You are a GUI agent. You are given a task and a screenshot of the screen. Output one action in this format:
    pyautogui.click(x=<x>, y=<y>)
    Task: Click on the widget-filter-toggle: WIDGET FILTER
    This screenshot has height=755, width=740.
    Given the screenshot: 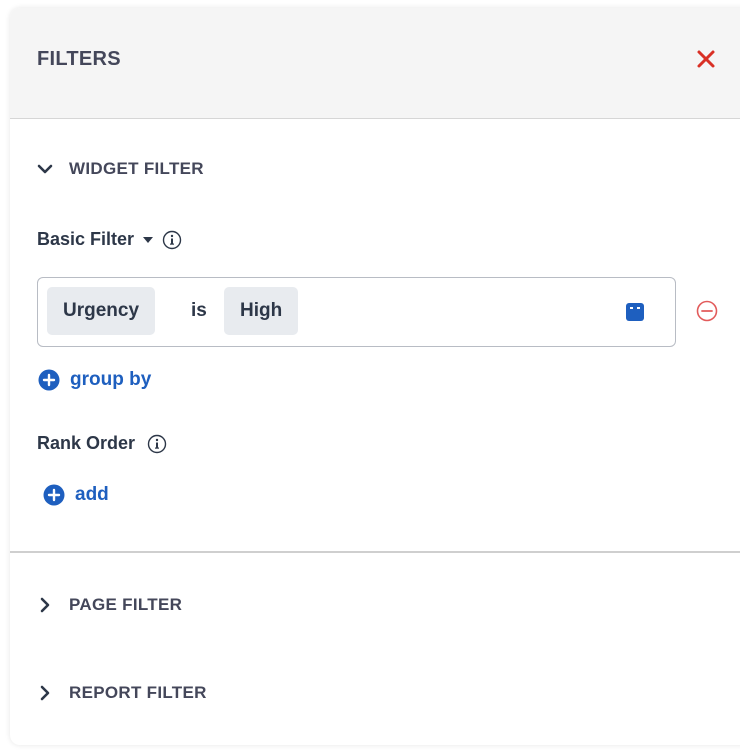 What is the action you would take?
    pyautogui.click(x=120, y=169)
    